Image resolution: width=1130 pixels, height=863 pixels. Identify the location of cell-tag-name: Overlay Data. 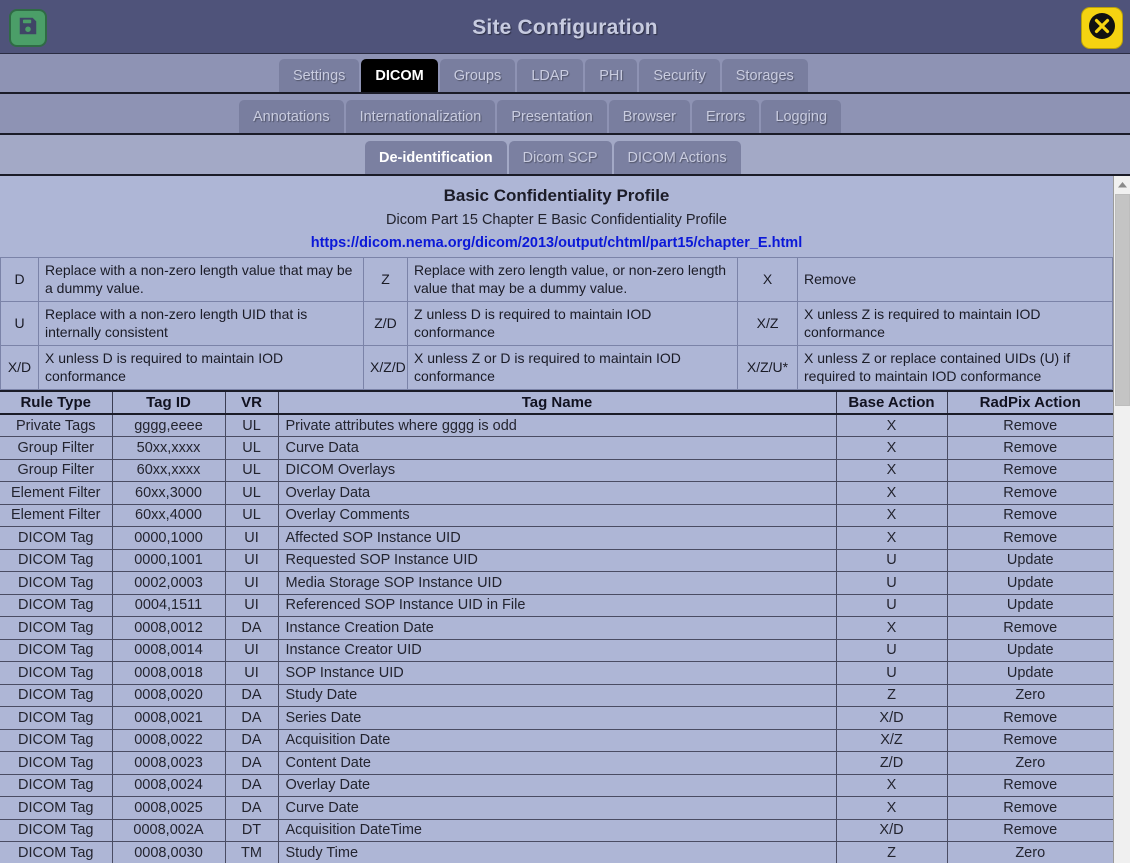
(557, 493).